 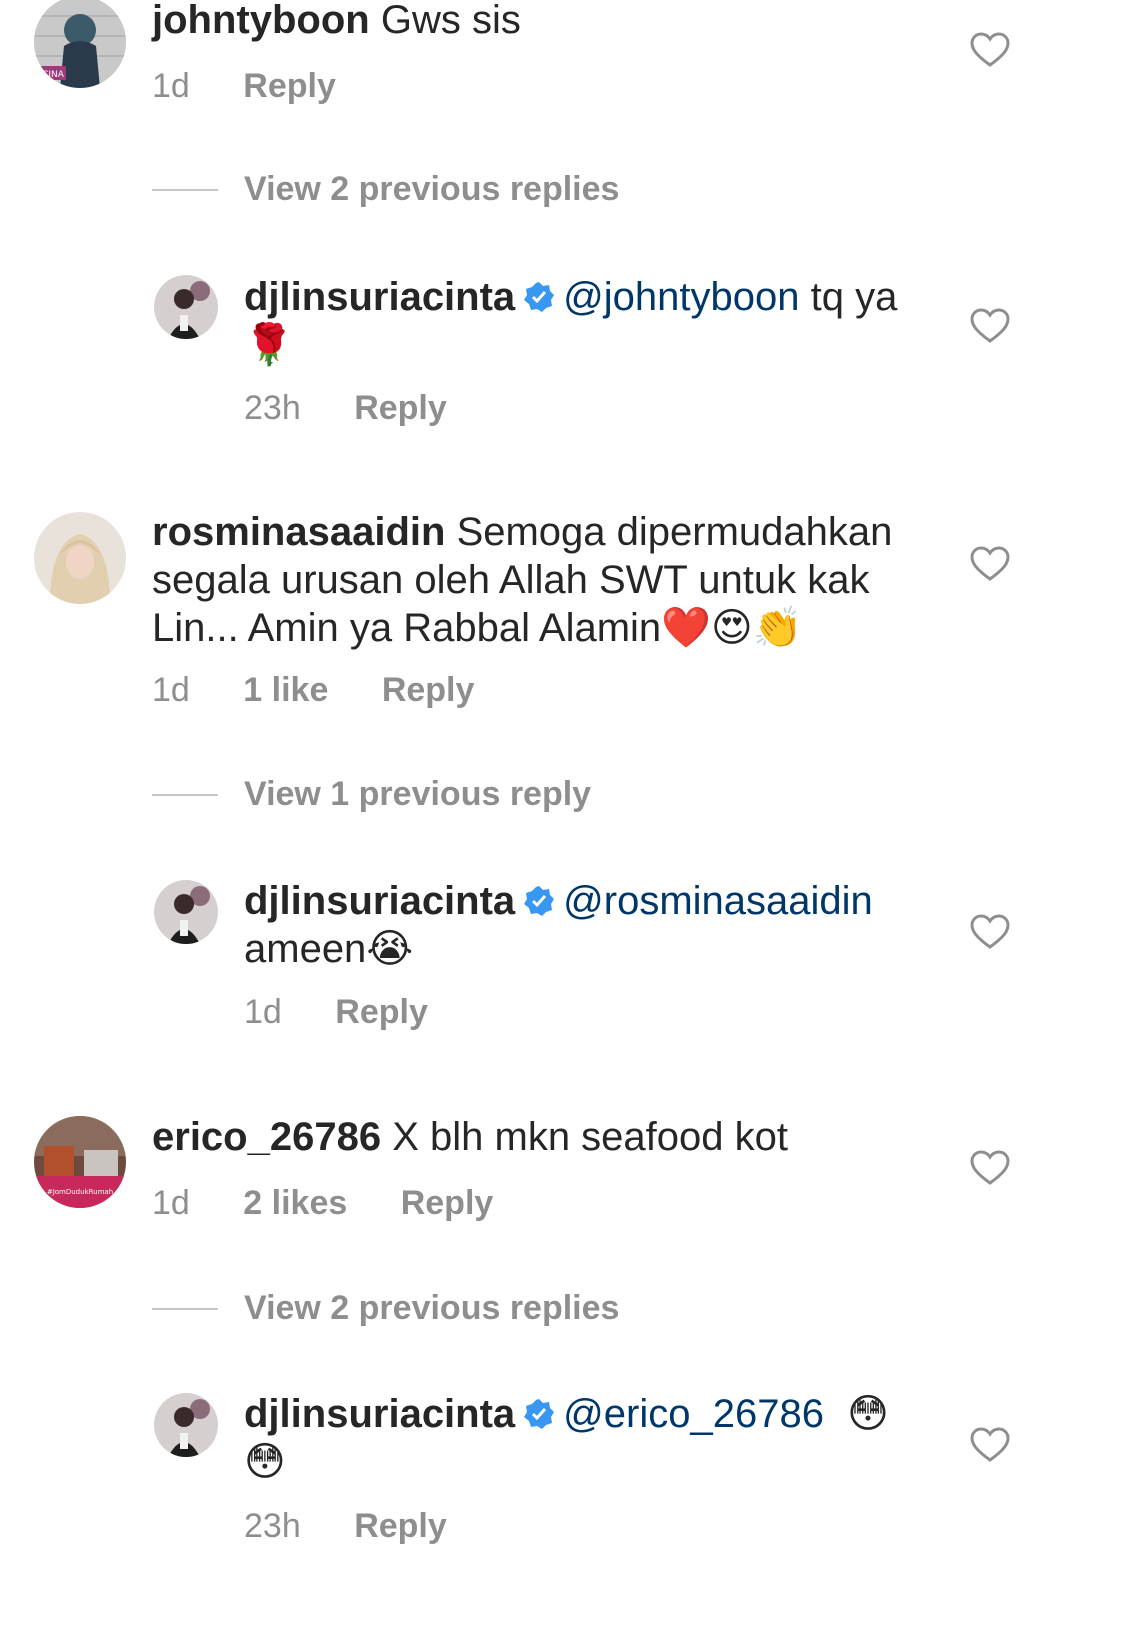 I want to click on reply-body: djlinsuriacinta @rosminasaaidin ameen😭, so click(x=594, y=925).